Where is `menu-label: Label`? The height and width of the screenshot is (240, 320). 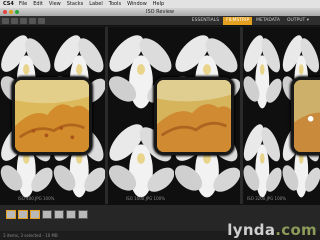
menu-label: Label is located at coordinates (96, 4).